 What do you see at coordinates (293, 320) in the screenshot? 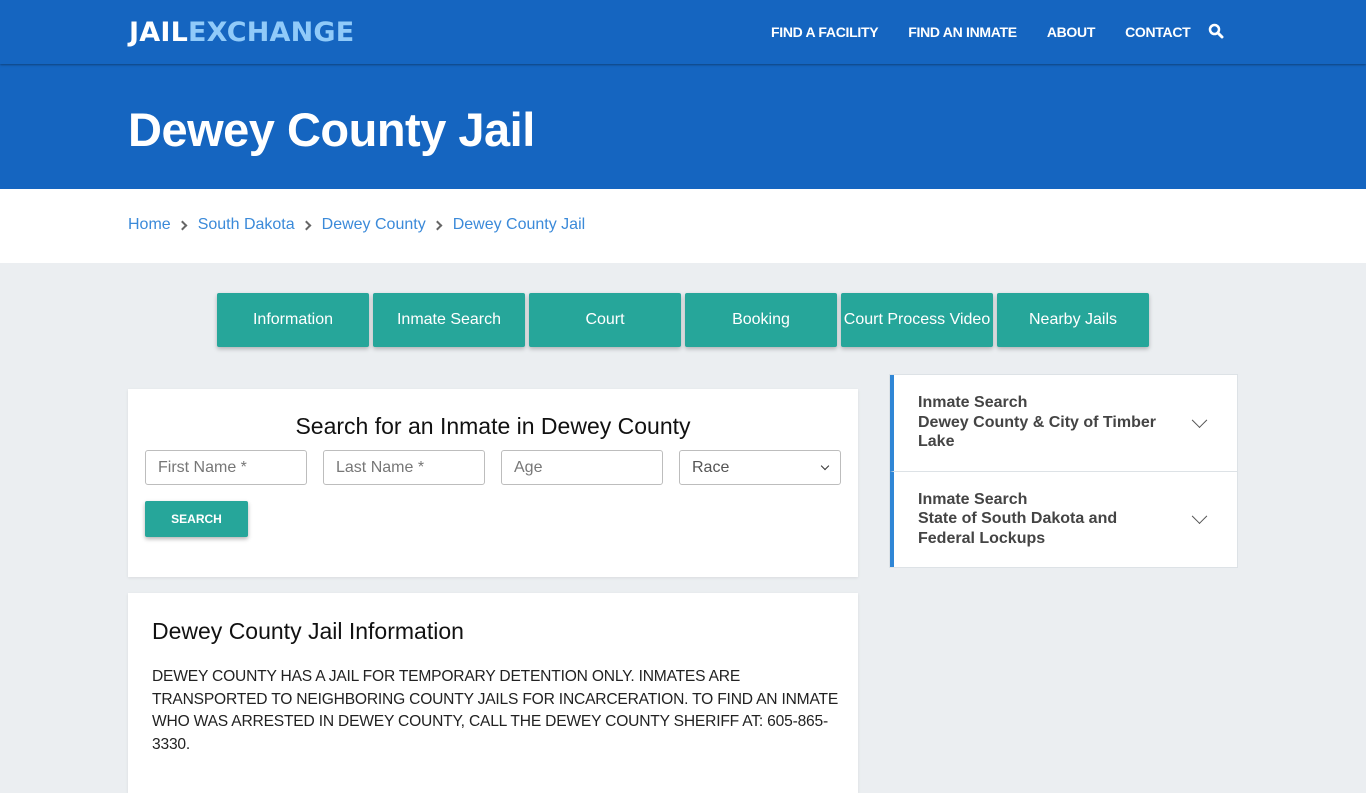
I see `tab-information: Information` at bounding box center [293, 320].